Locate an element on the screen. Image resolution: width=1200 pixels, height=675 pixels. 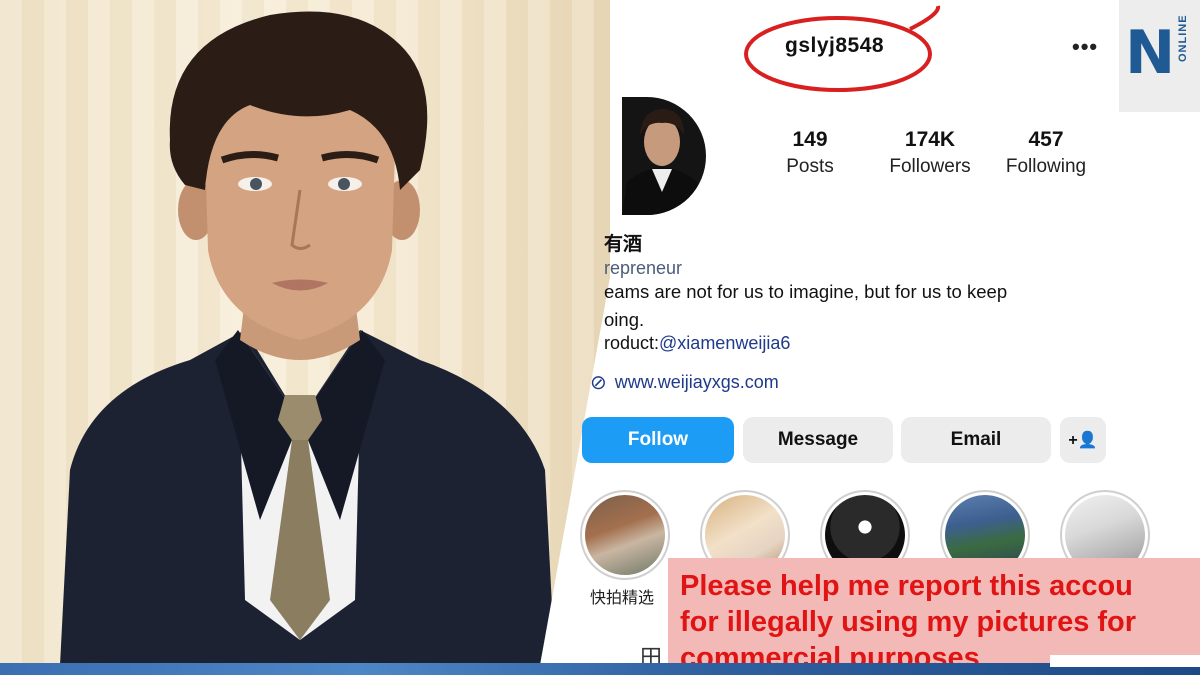
link-icon: ⊘ is located at coordinates (598, 383).